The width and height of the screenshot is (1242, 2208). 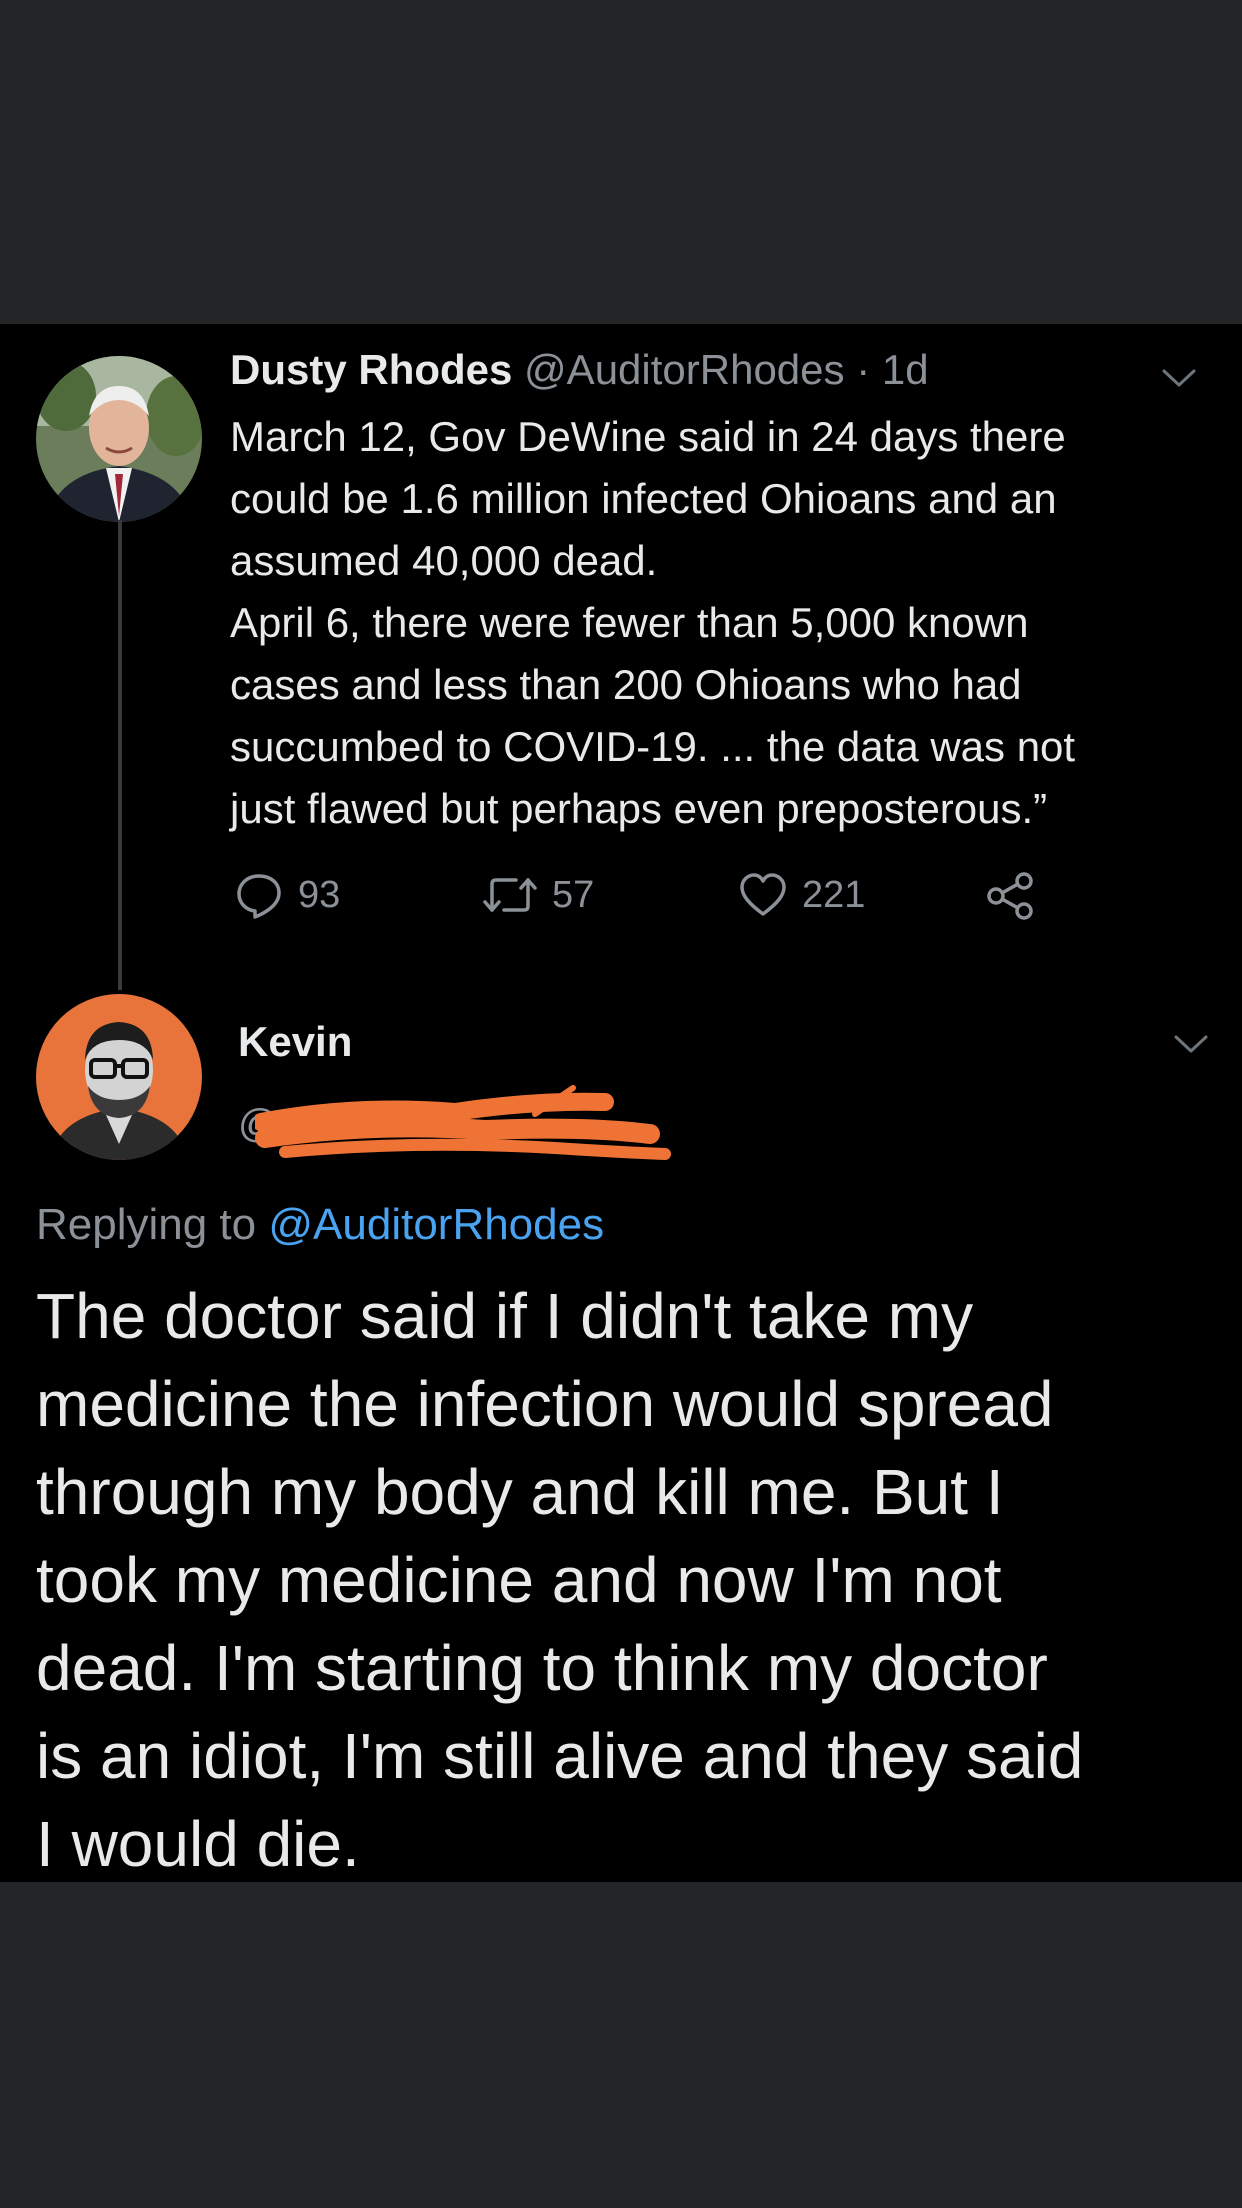 I want to click on tweet2-line: took my medicine and now I'm not, so click(x=519, y=1580).